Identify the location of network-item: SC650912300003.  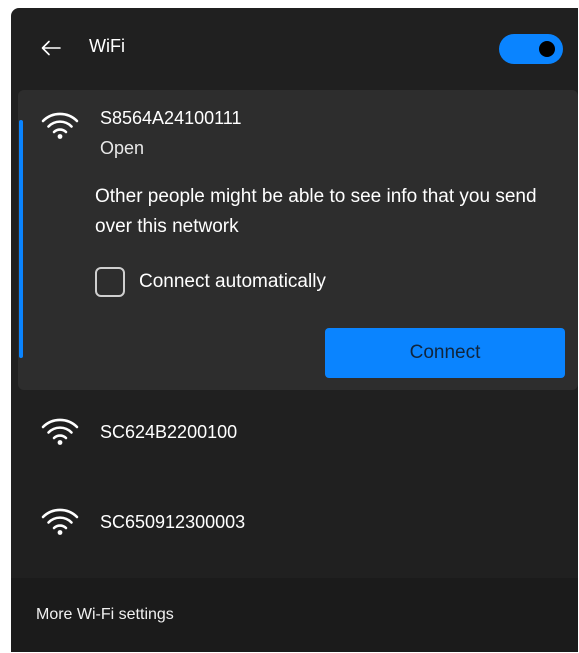
(294, 522).